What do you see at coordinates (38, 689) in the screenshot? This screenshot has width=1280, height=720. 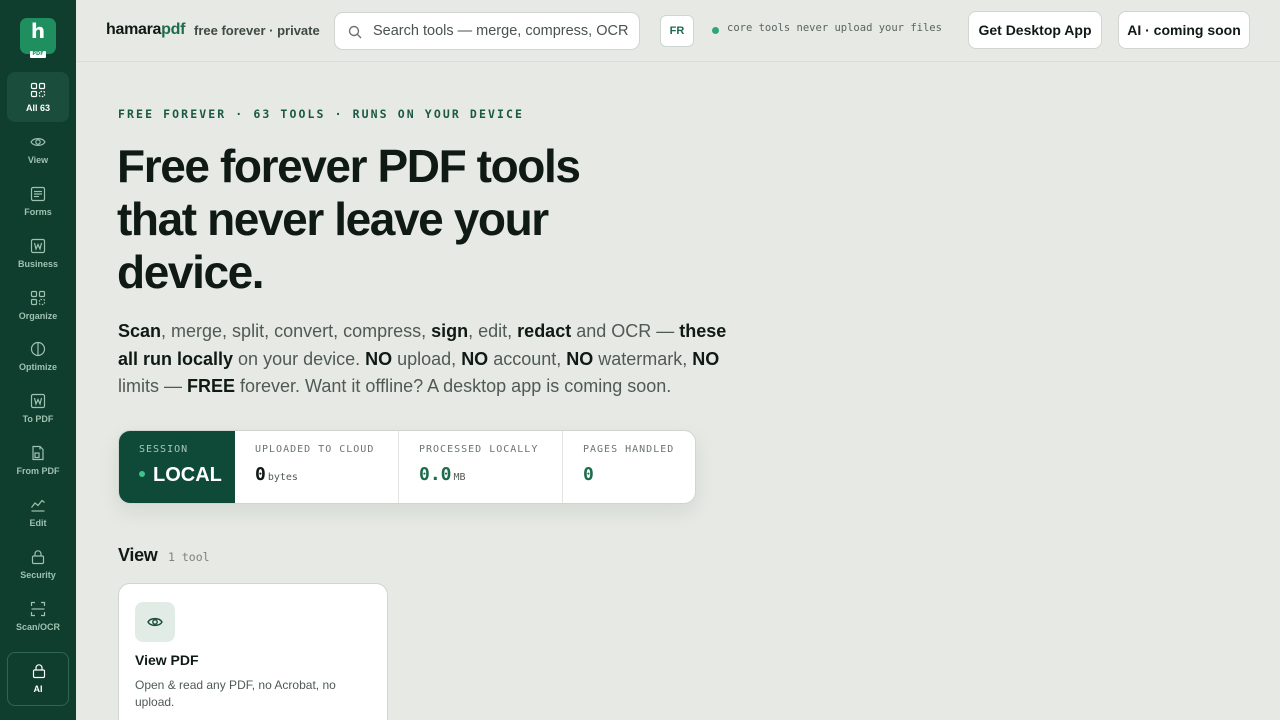 I see `sidebar-item-label: AI` at bounding box center [38, 689].